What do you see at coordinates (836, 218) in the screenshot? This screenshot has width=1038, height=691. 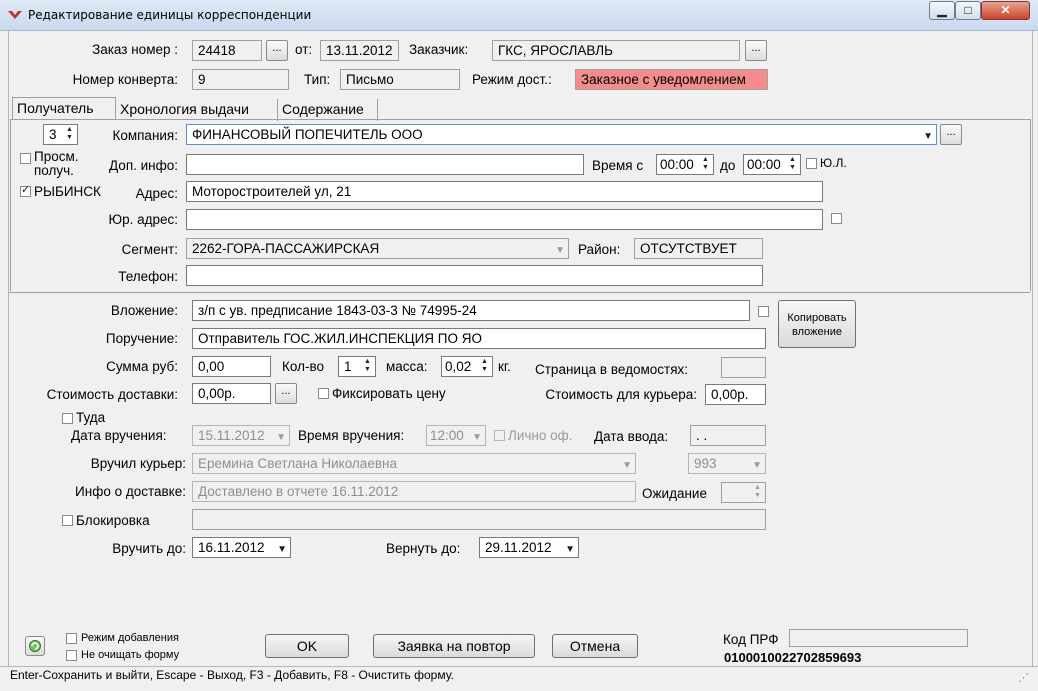 I see `legal-address-checkbox` at bounding box center [836, 218].